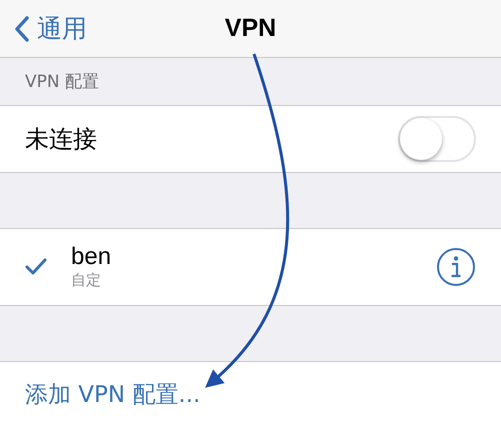 This screenshot has width=501, height=427. Describe the element at coordinates (86, 280) in the screenshot. I see `config-type: 自定` at that location.